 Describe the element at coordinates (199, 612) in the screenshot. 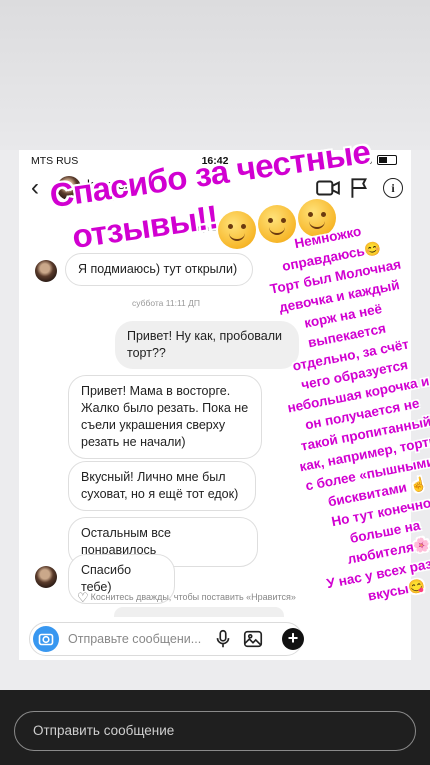

I see `message-partially-visible` at that location.